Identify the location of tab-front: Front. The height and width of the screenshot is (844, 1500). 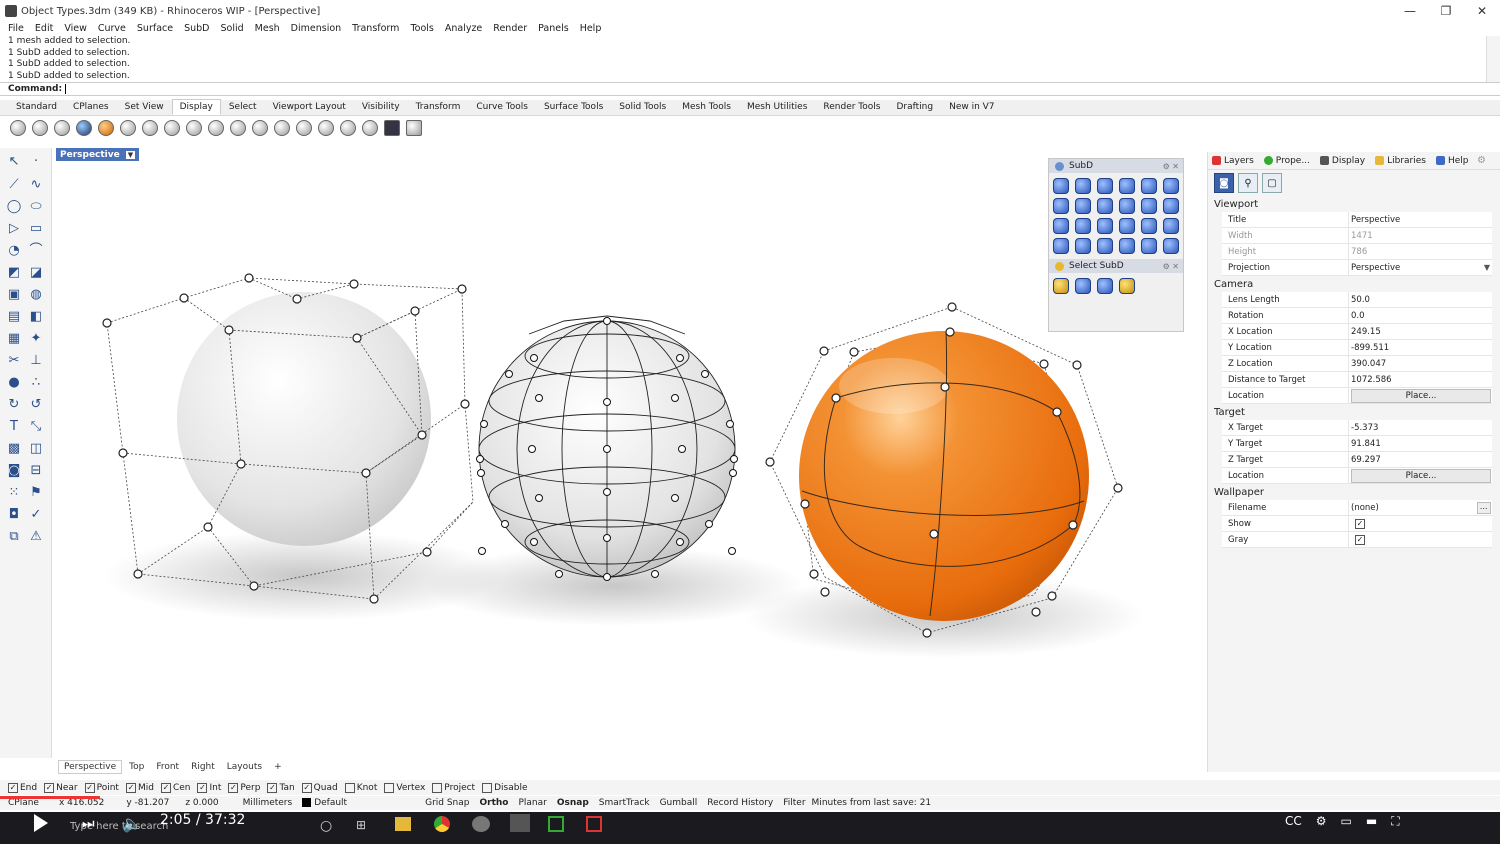
(167, 767).